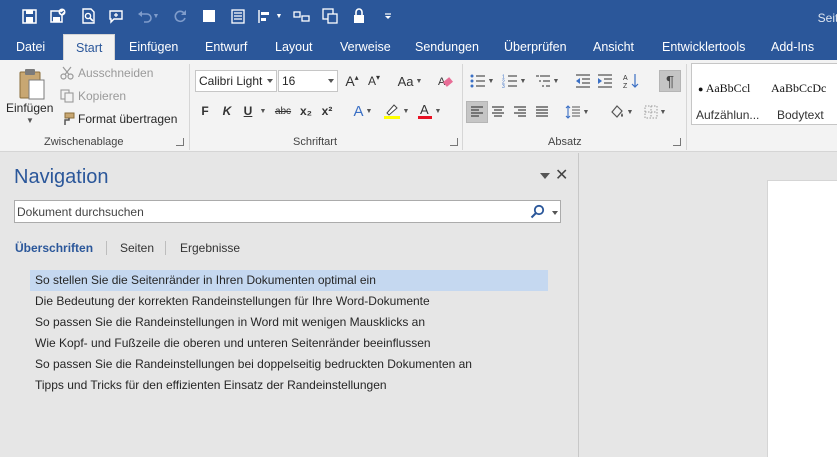 This screenshot has width=837, height=457. What do you see at coordinates (29, 108) in the screenshot?
I see `paste-button: Einfügen` at bounding box center [29, 108].